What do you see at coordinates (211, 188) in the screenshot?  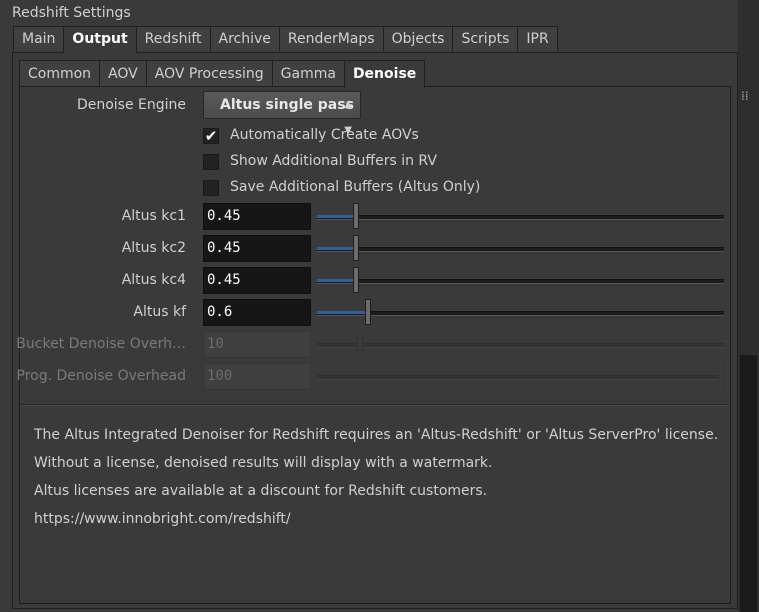 I see `save-buffers-checkbox` at bounding box center [211, 188].